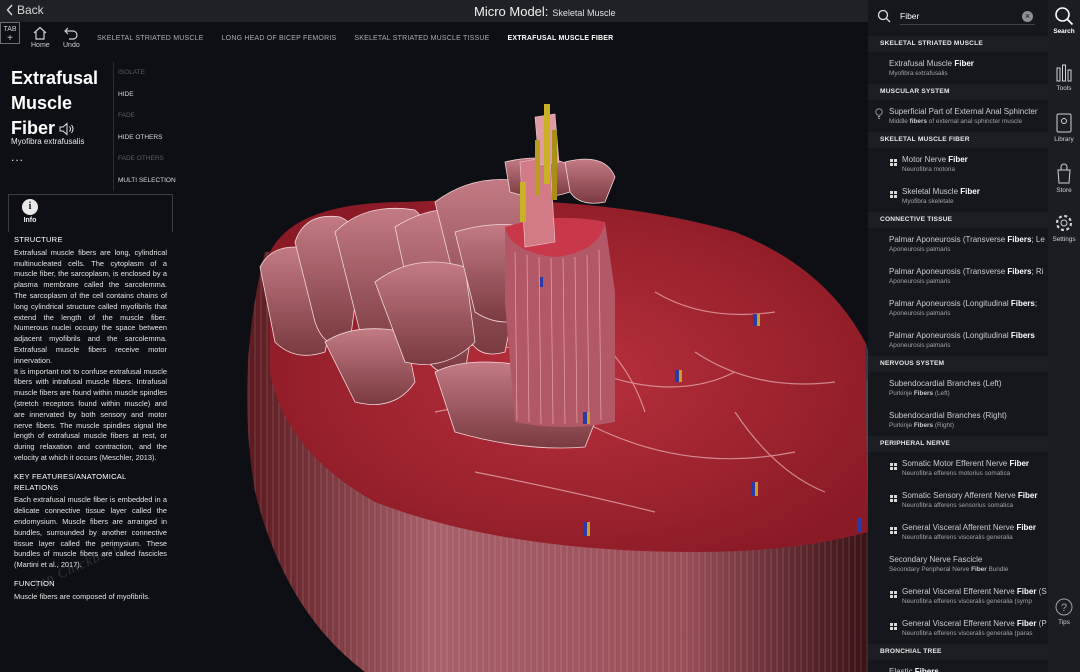 Image resolution: width=1080 pixels, height=672 pixels. Describe the element at coordinates (1064, 88) in the screenshot. I see `rail-tools-label: Tools` at that location.